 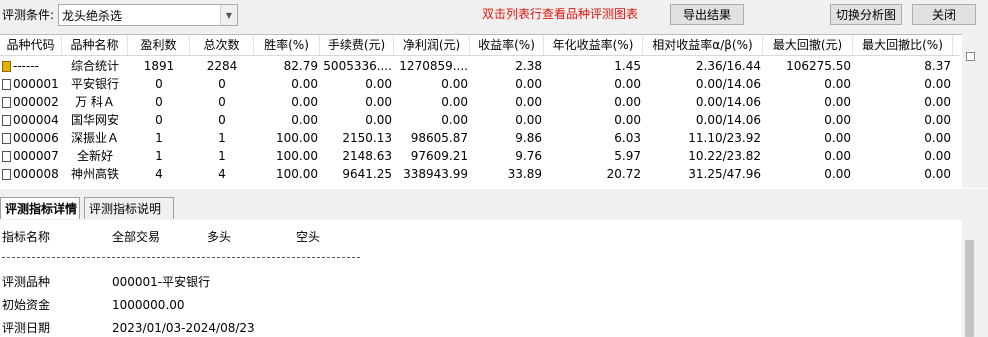 What do you see at coordinates (560, 14) in the screenshot?
I see `hint-text: 双击列表行查看品种评测图表` at bounding box center [560, 14].